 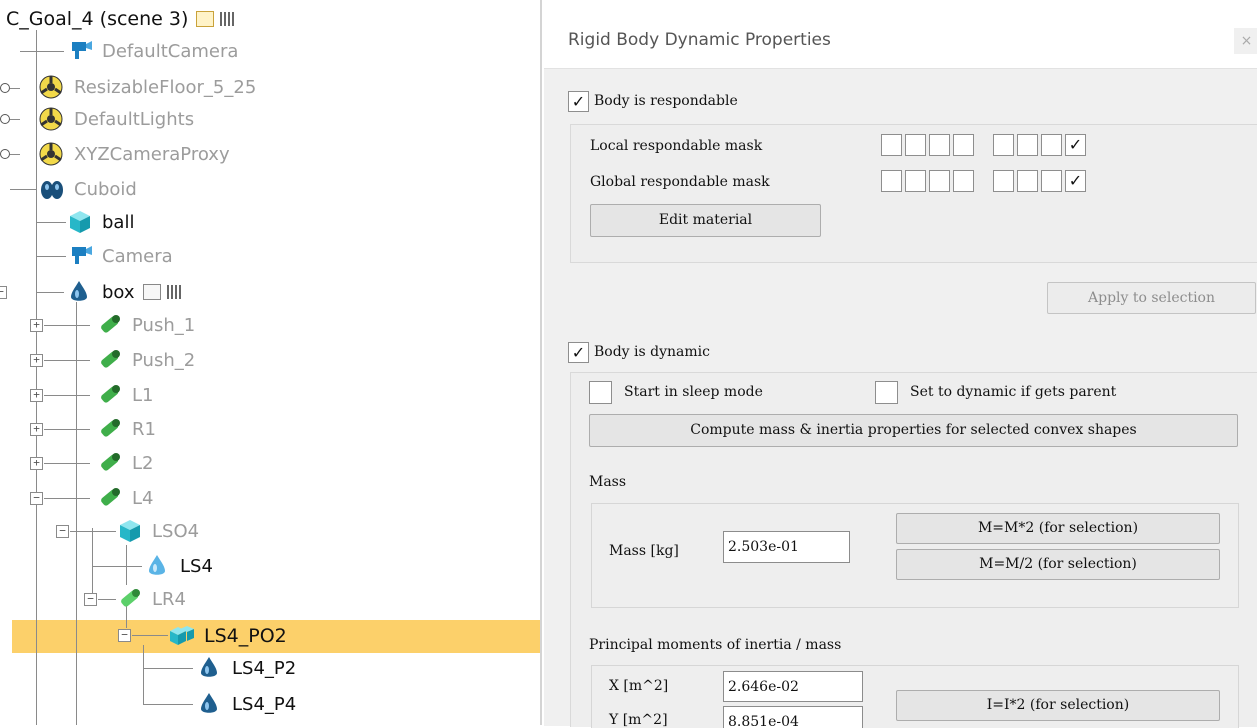 What do you see at coordinates (124, 292) in the screenshot?
I see `tree-item-box: box` at bounding box center [124, 292].